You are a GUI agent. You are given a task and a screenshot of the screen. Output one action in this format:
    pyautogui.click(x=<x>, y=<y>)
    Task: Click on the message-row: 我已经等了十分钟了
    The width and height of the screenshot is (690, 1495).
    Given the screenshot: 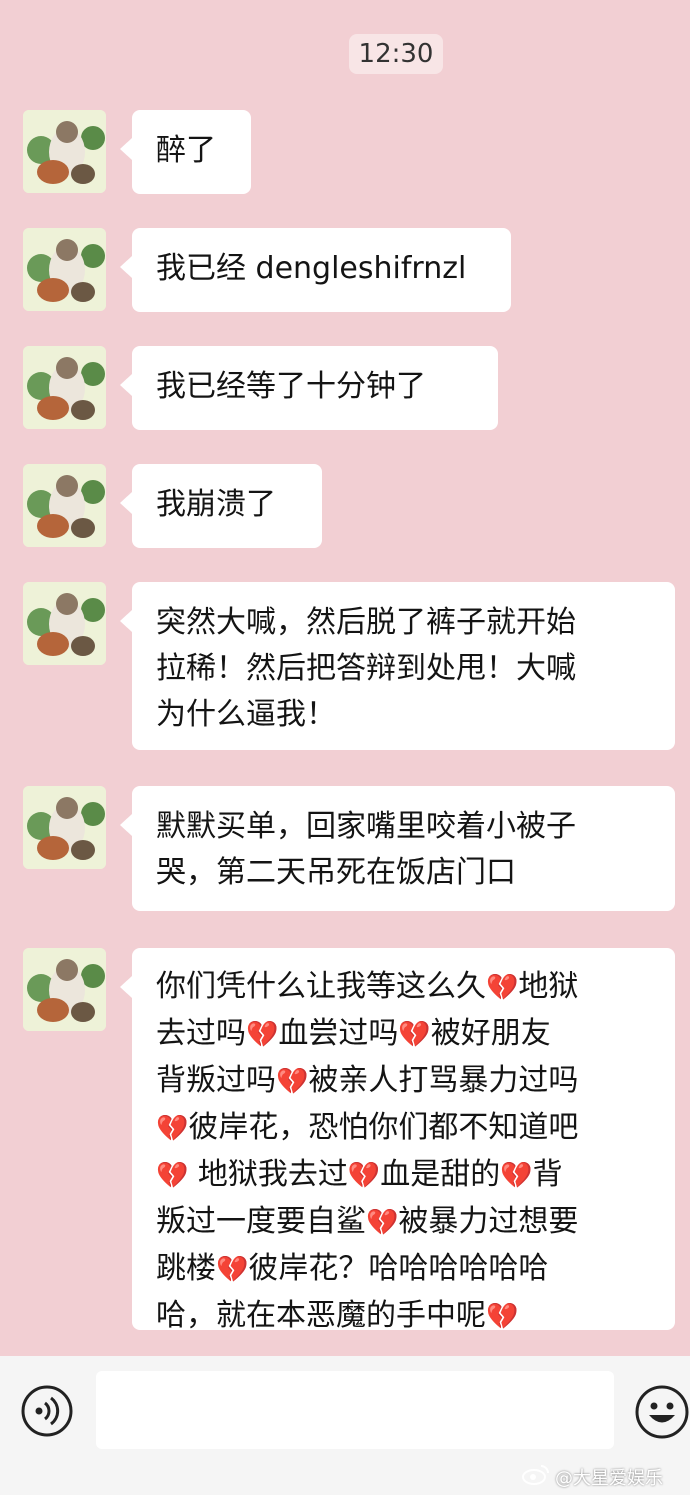 What is the action you would take?
    pyautogui.click(x=345, y=388)
    